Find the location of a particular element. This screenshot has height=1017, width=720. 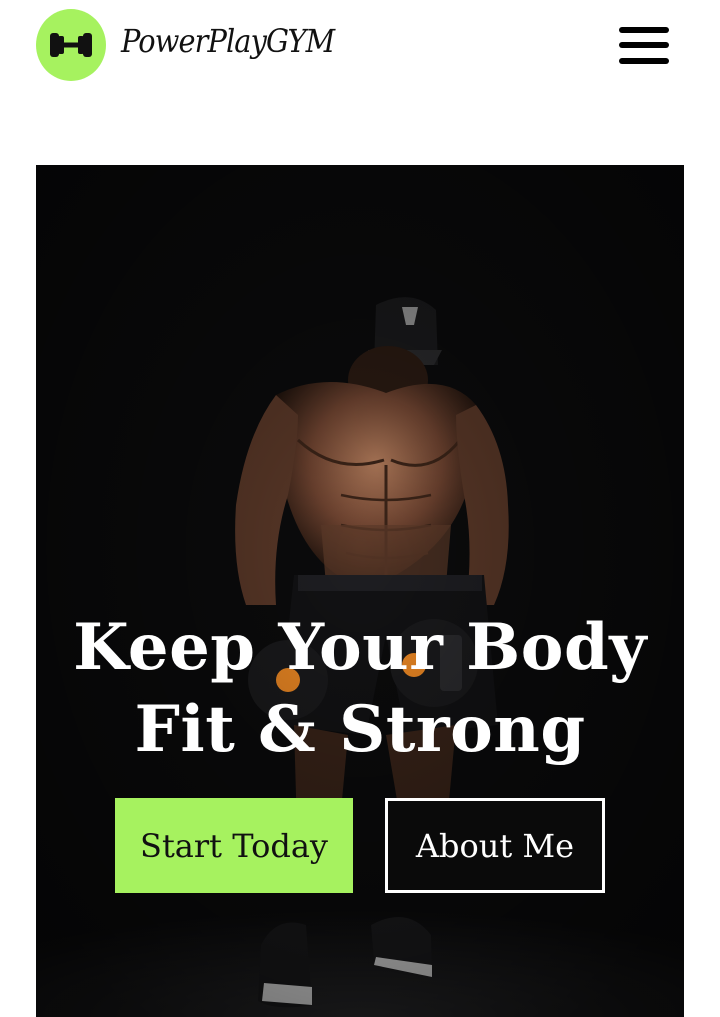

site-header: PowerPlayGYM is located at coordinates (360, 46).